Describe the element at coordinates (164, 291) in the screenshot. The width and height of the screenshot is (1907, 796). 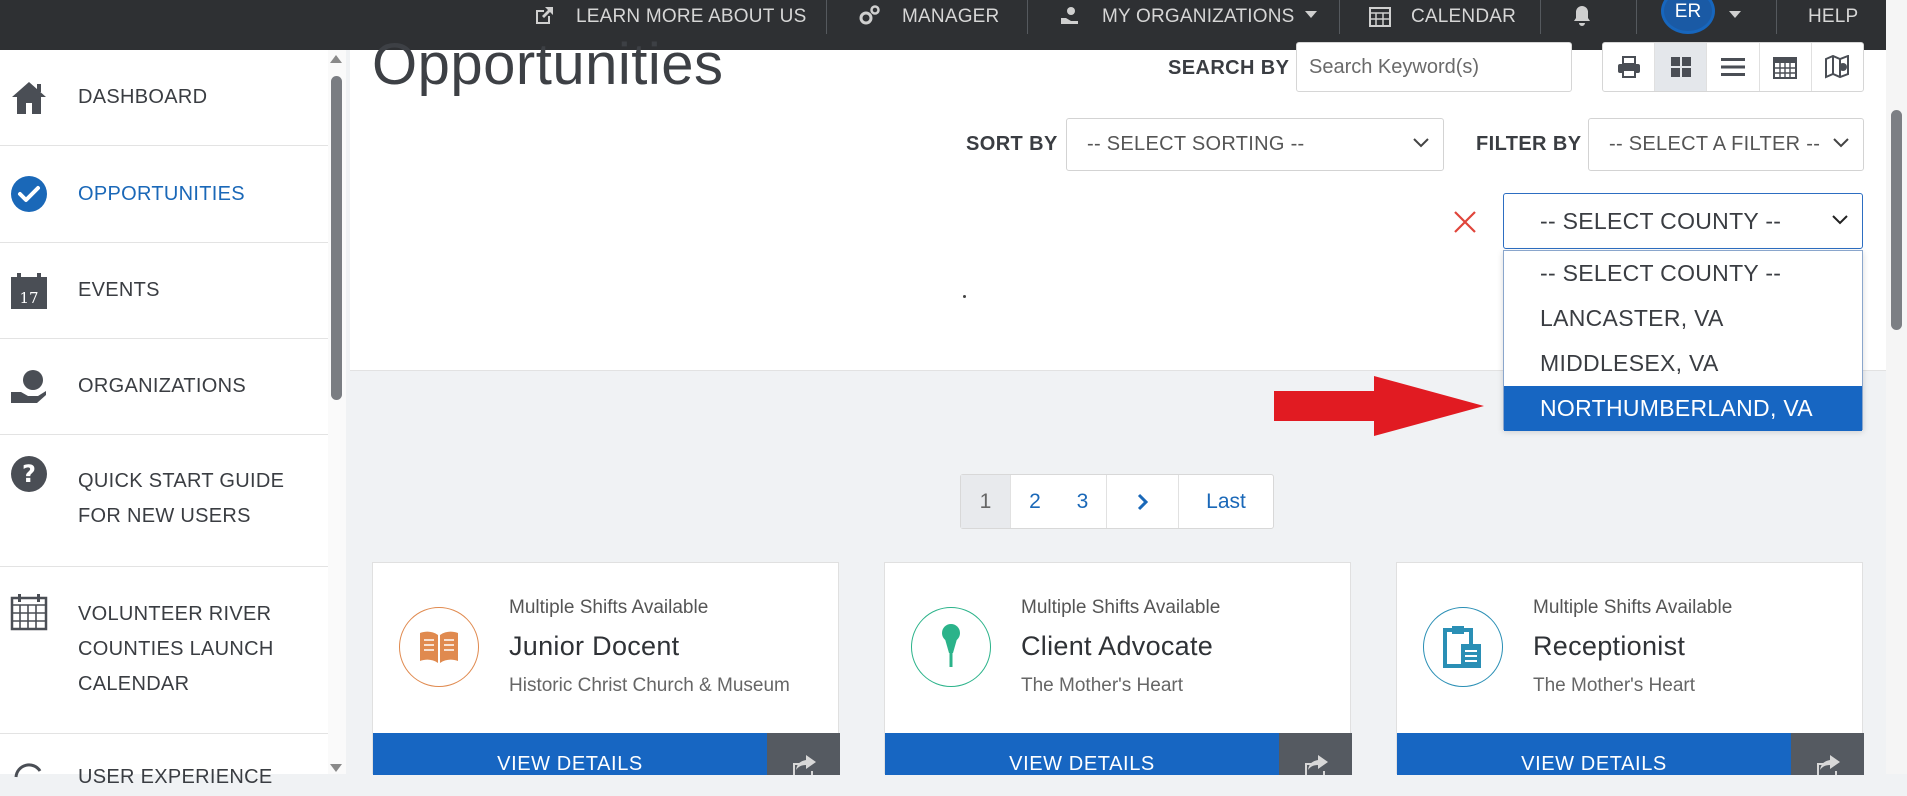
I see `sidebar-item-events: 17 EVENTS` at that location.